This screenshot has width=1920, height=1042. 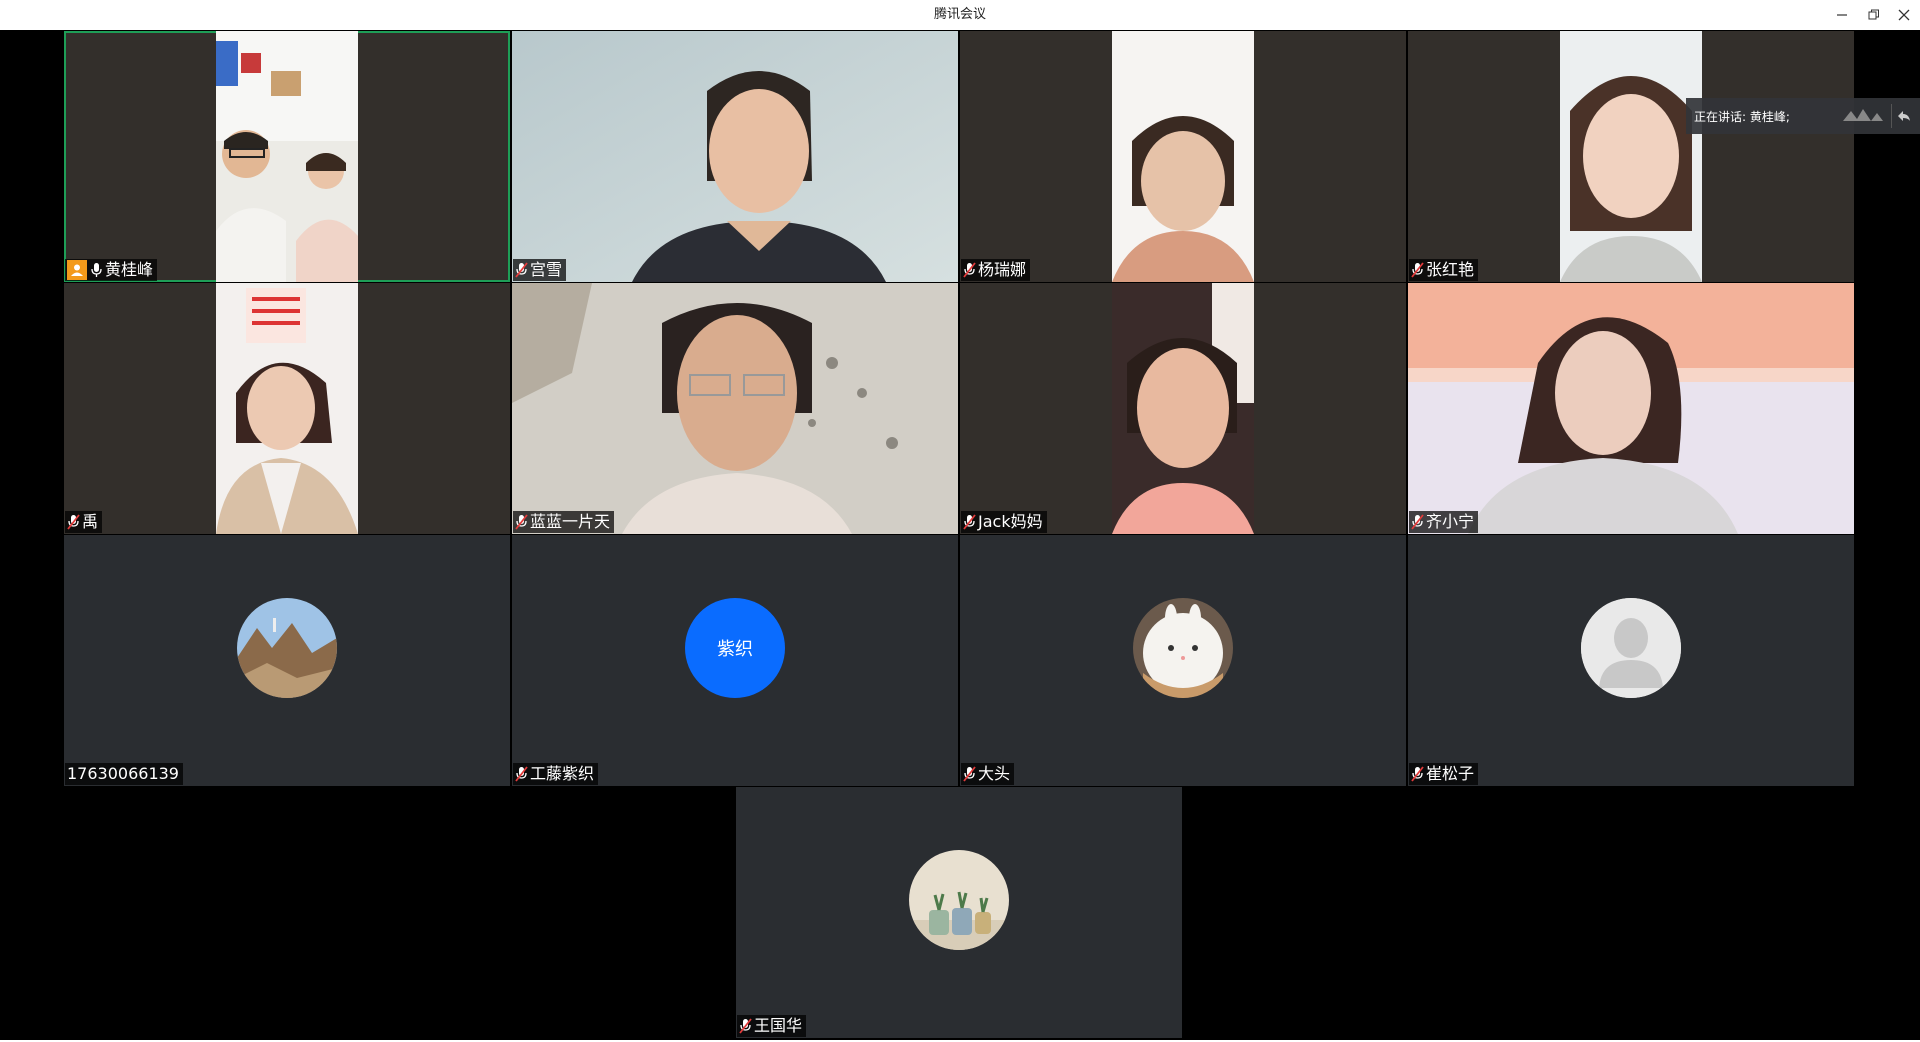 I want to click on participant-tile: 大头, so click(x=1183, y=660).